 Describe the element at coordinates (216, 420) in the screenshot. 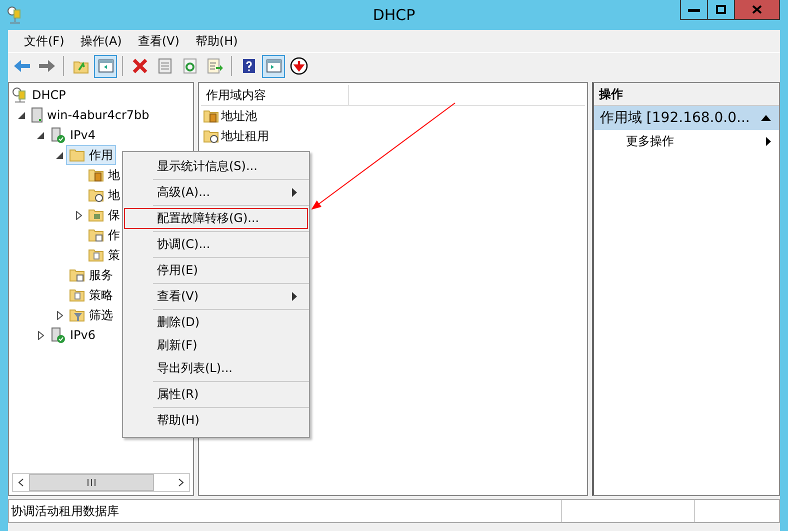

I see `context-menu-item: 帮助(H)` at that location.